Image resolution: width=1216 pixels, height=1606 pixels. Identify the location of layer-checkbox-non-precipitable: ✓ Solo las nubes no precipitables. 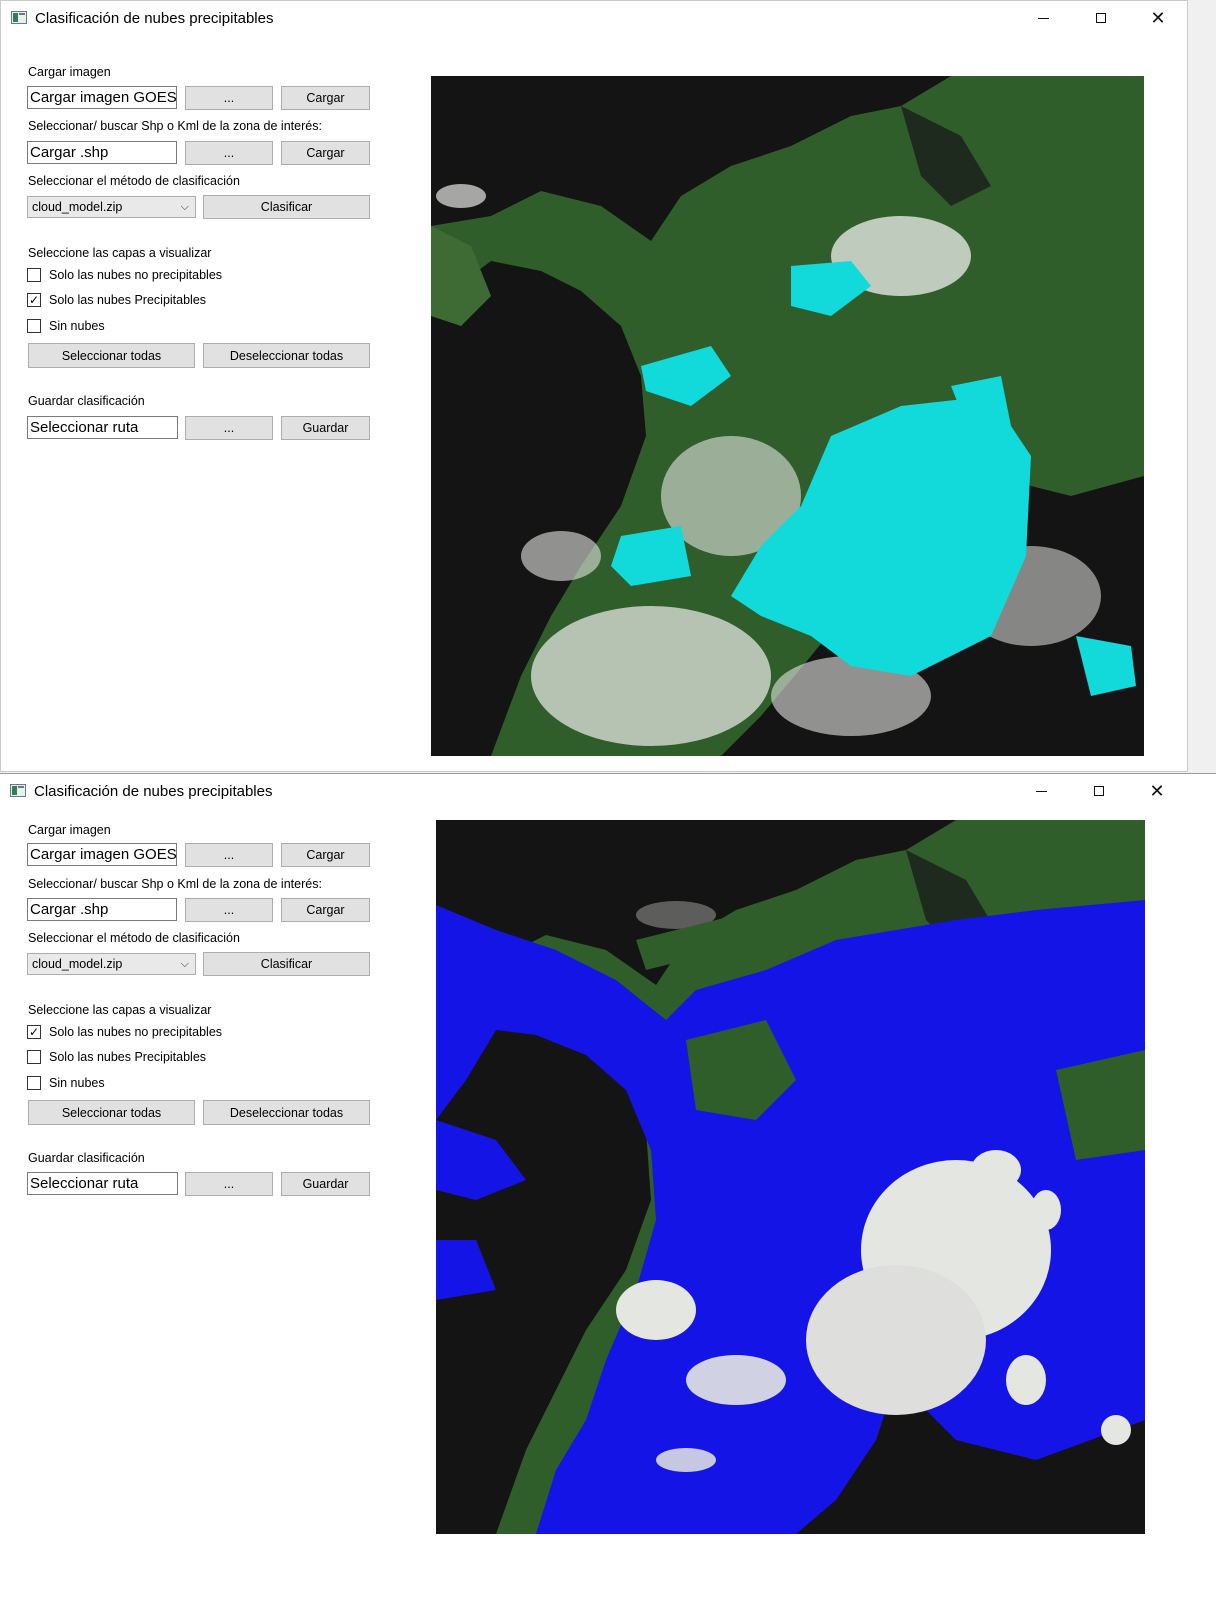
(124, 1032).